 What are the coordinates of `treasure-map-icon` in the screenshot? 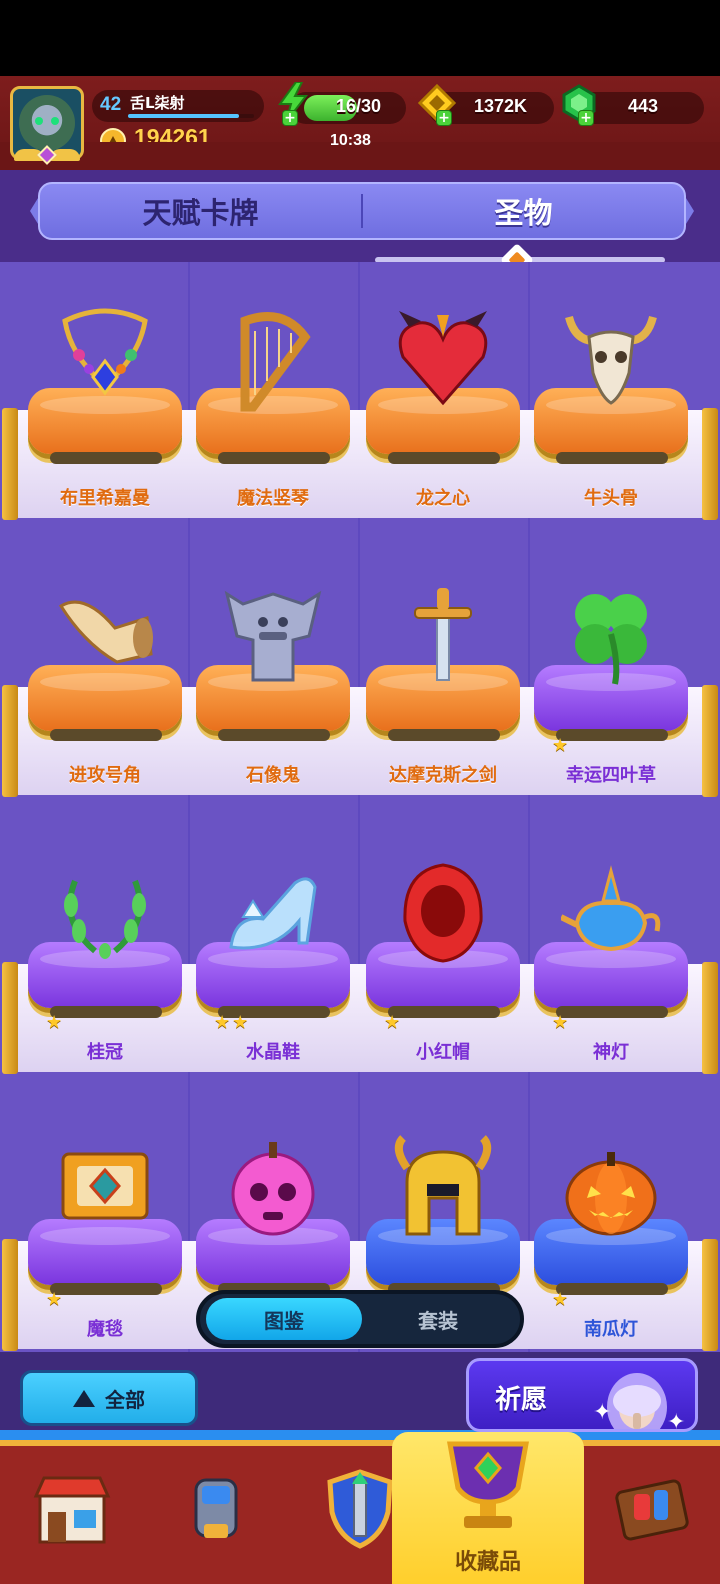 It's located at (652, 1510).